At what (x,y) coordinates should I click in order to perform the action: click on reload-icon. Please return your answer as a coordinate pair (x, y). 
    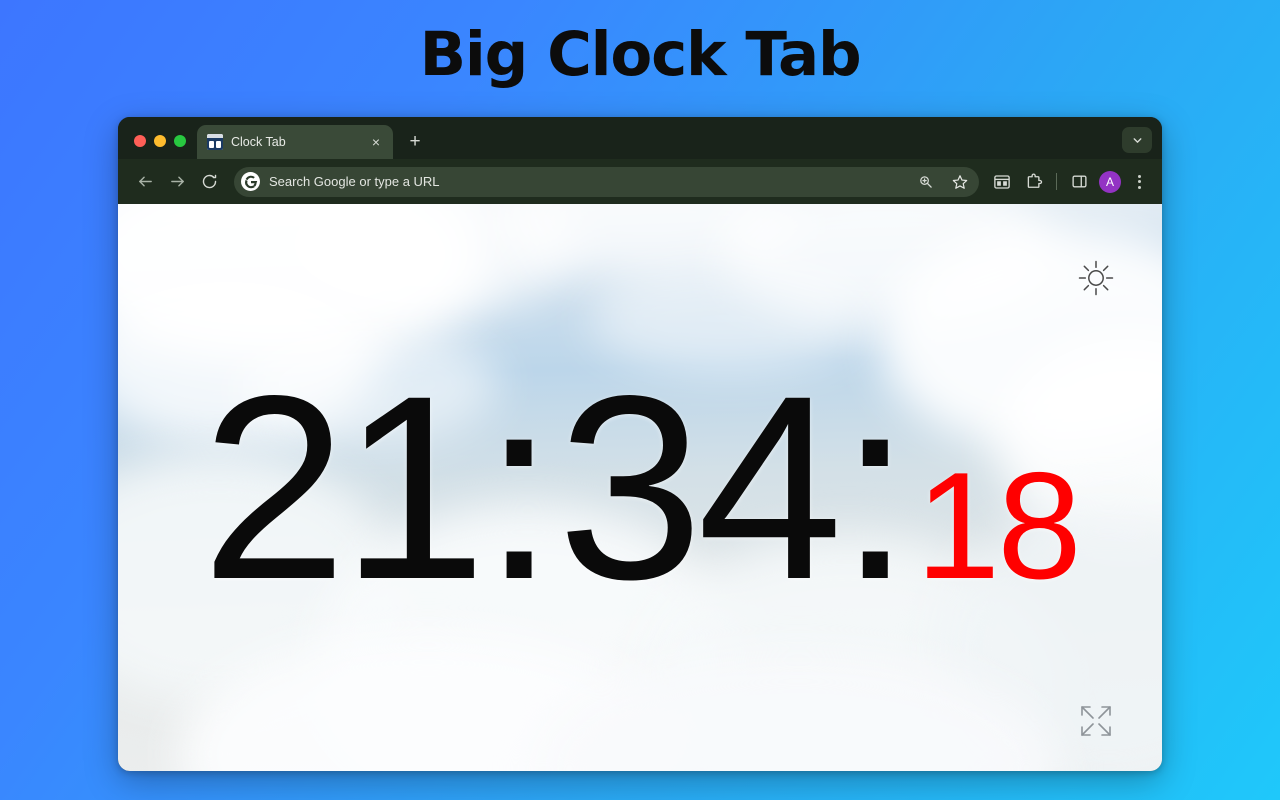
    Looking at the image, I should click on (209, 182).